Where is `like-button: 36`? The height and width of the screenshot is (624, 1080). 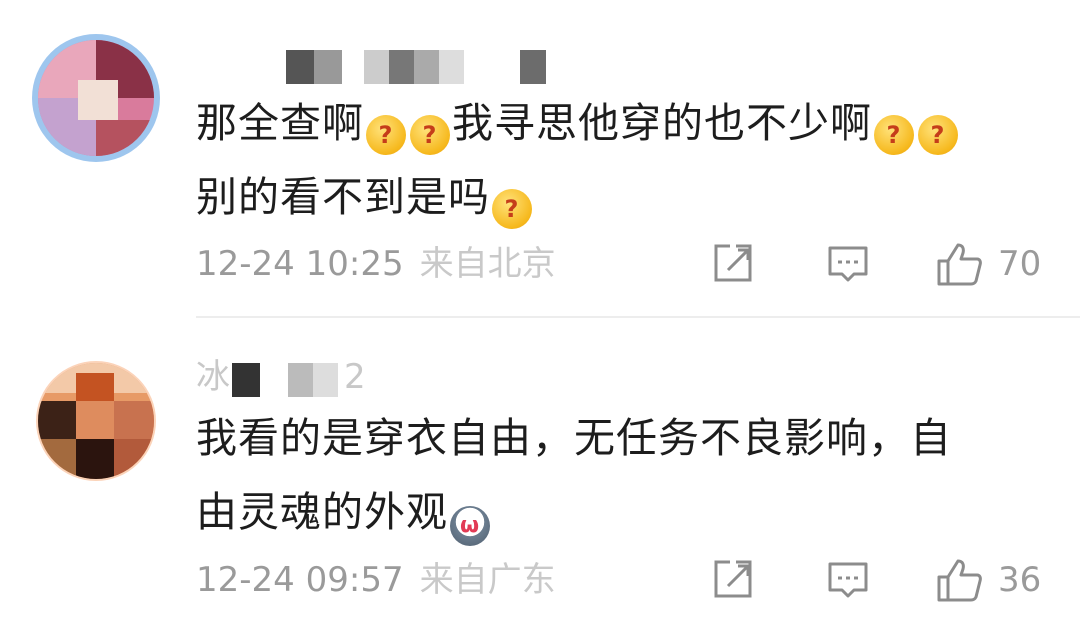 like-button: 36 is located at coordinates (988, 580).